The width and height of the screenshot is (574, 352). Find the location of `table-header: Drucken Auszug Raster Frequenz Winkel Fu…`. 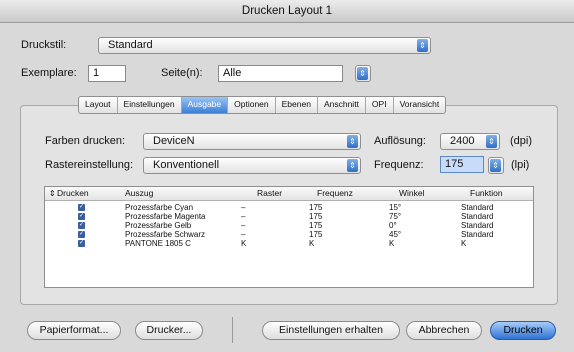

table-header: Drucken Auszug Raster Frequenz Winkel Fu… is located at coordinates (289, 194).